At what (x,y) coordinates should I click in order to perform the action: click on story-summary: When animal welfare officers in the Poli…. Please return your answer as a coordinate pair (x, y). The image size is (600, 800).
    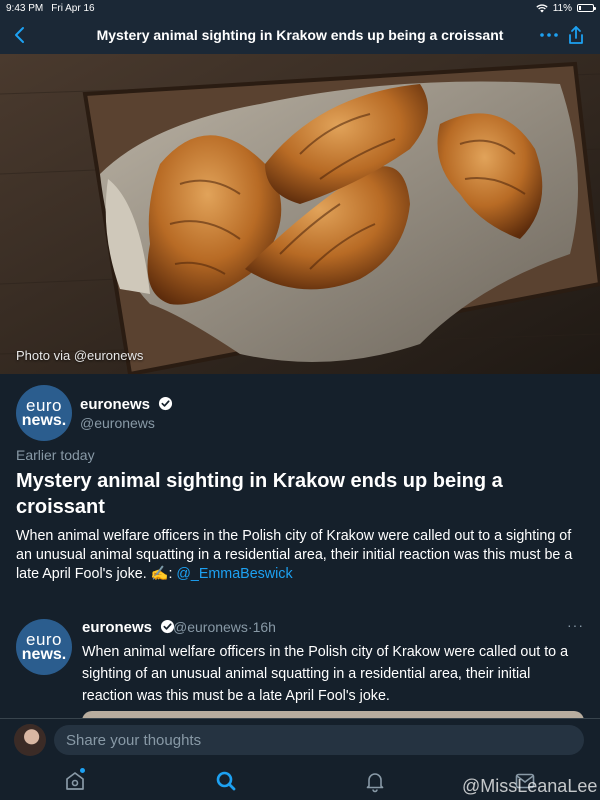
    Looking at the image, I should click on (303, 555).